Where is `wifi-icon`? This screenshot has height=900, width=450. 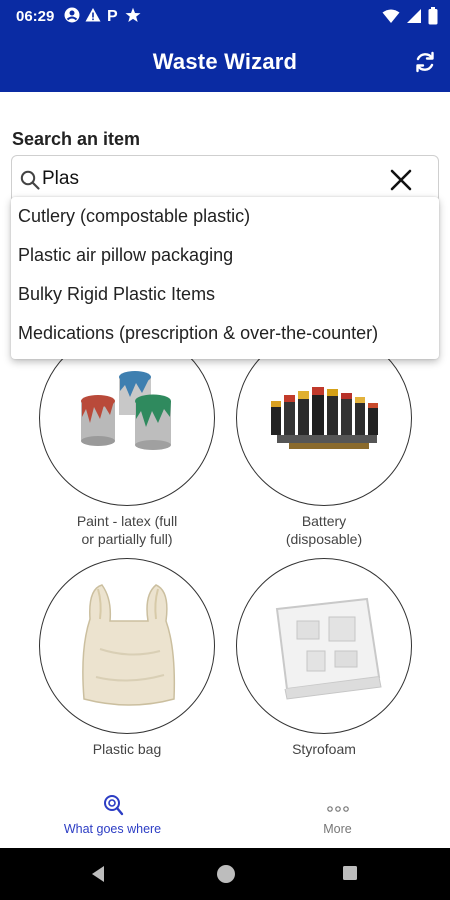
wifi-icon is located at coordinates (391, 16).